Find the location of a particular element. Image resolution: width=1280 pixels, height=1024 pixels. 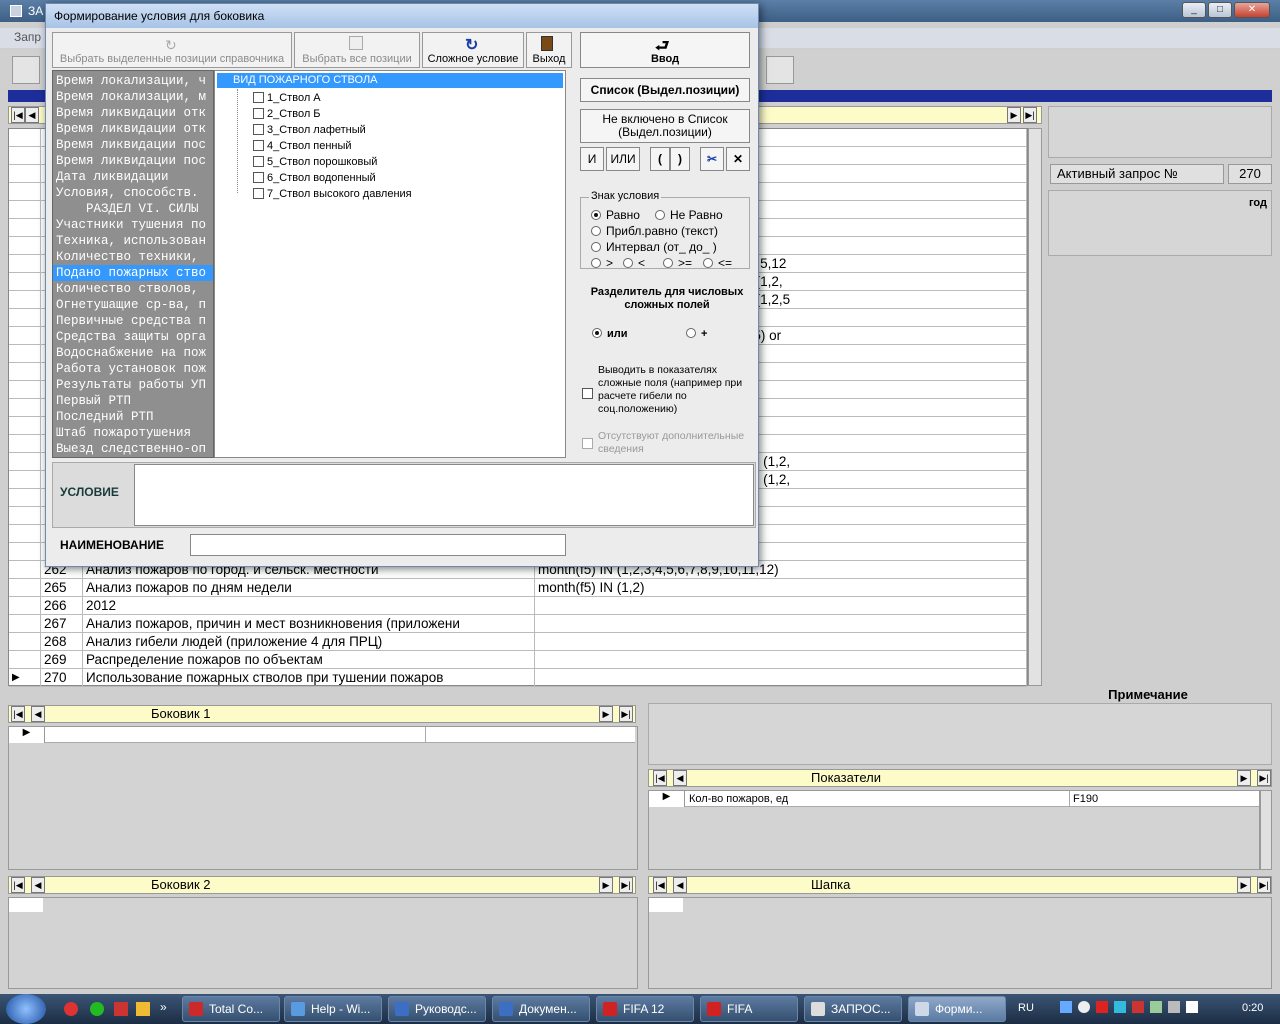

sign-interval-radio: Интервал (от_ до_ ) is located at coordinates (654, 247).